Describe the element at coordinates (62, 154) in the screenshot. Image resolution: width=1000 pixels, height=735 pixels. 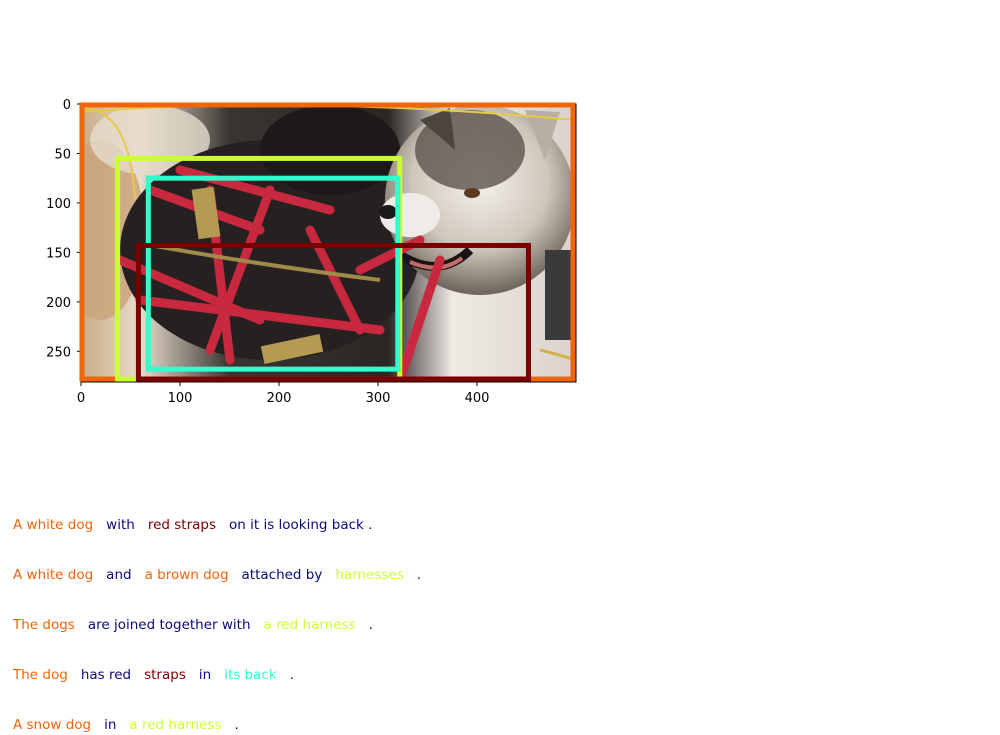
I see `y-tick-label: 50` at that location.